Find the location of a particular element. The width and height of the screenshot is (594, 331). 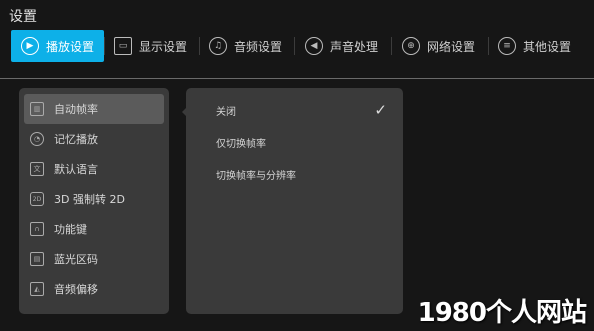

option-framerate-and-resolution: 切换帧率与分辨率 is located at coordinates (294, 174).